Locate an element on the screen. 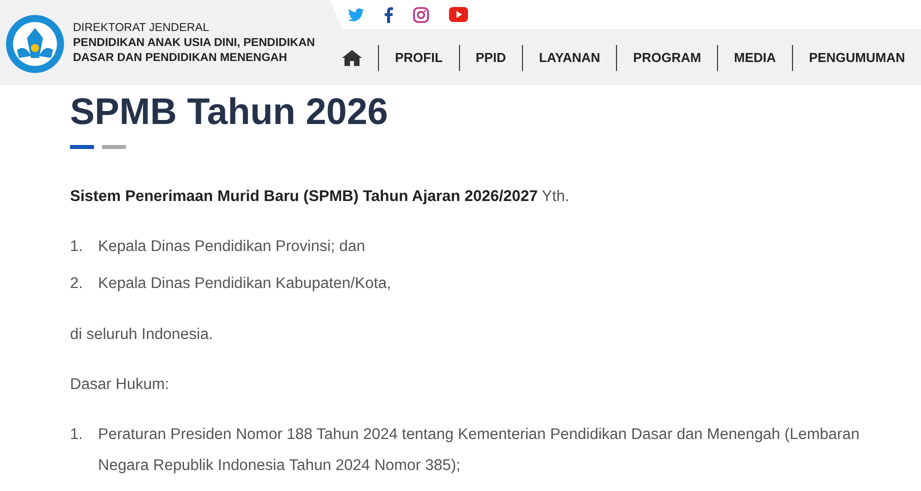 The height and width of the screenshot is (491, 921). twitter-icon is located at coordinates (356, 15).